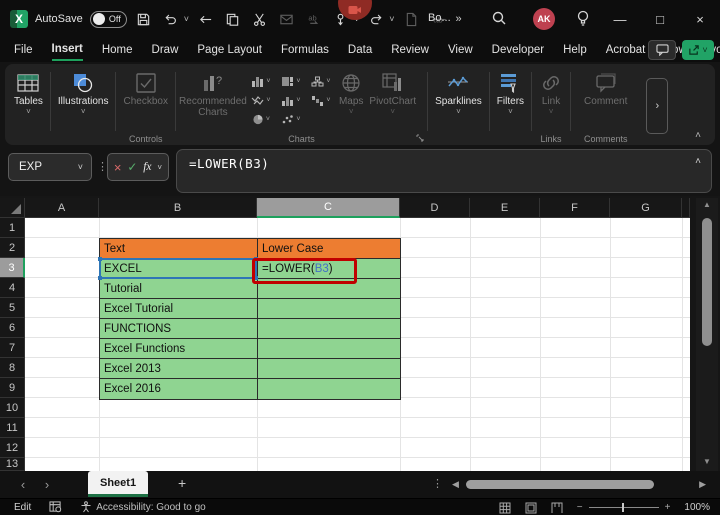  What do you see at coordinates (179, 349) in the screenshot?
I see `cell-b7: Excel Functions` at bounding box center [179, 349].